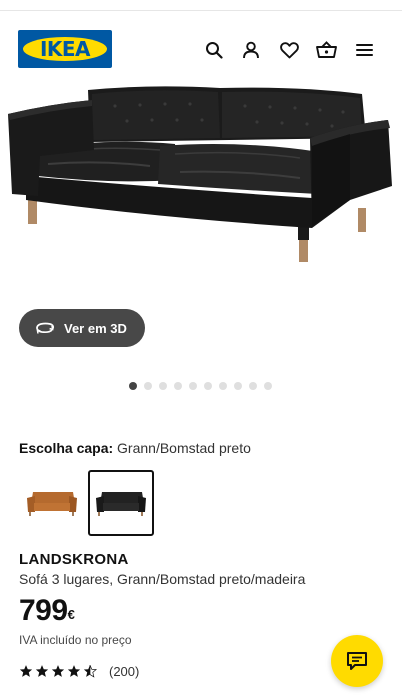 The image size is (402, 699). What do you see at coordinates (74, 559) in the screenshot?
I see `product-name: LANDSKRONA` at bounding box center [74, 559].